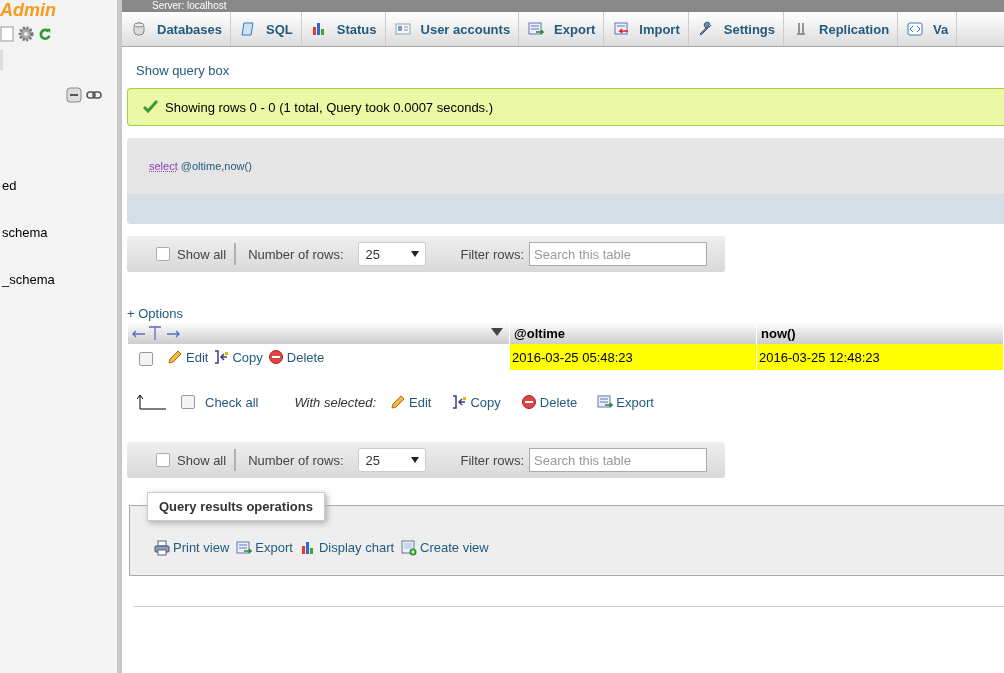 Image resolution: width=1004 pixels, height=673 pixels. What do you see at coordinates (26, 34) in the screenshot?
I see `settings-icon` at bounding box center [26, 34].